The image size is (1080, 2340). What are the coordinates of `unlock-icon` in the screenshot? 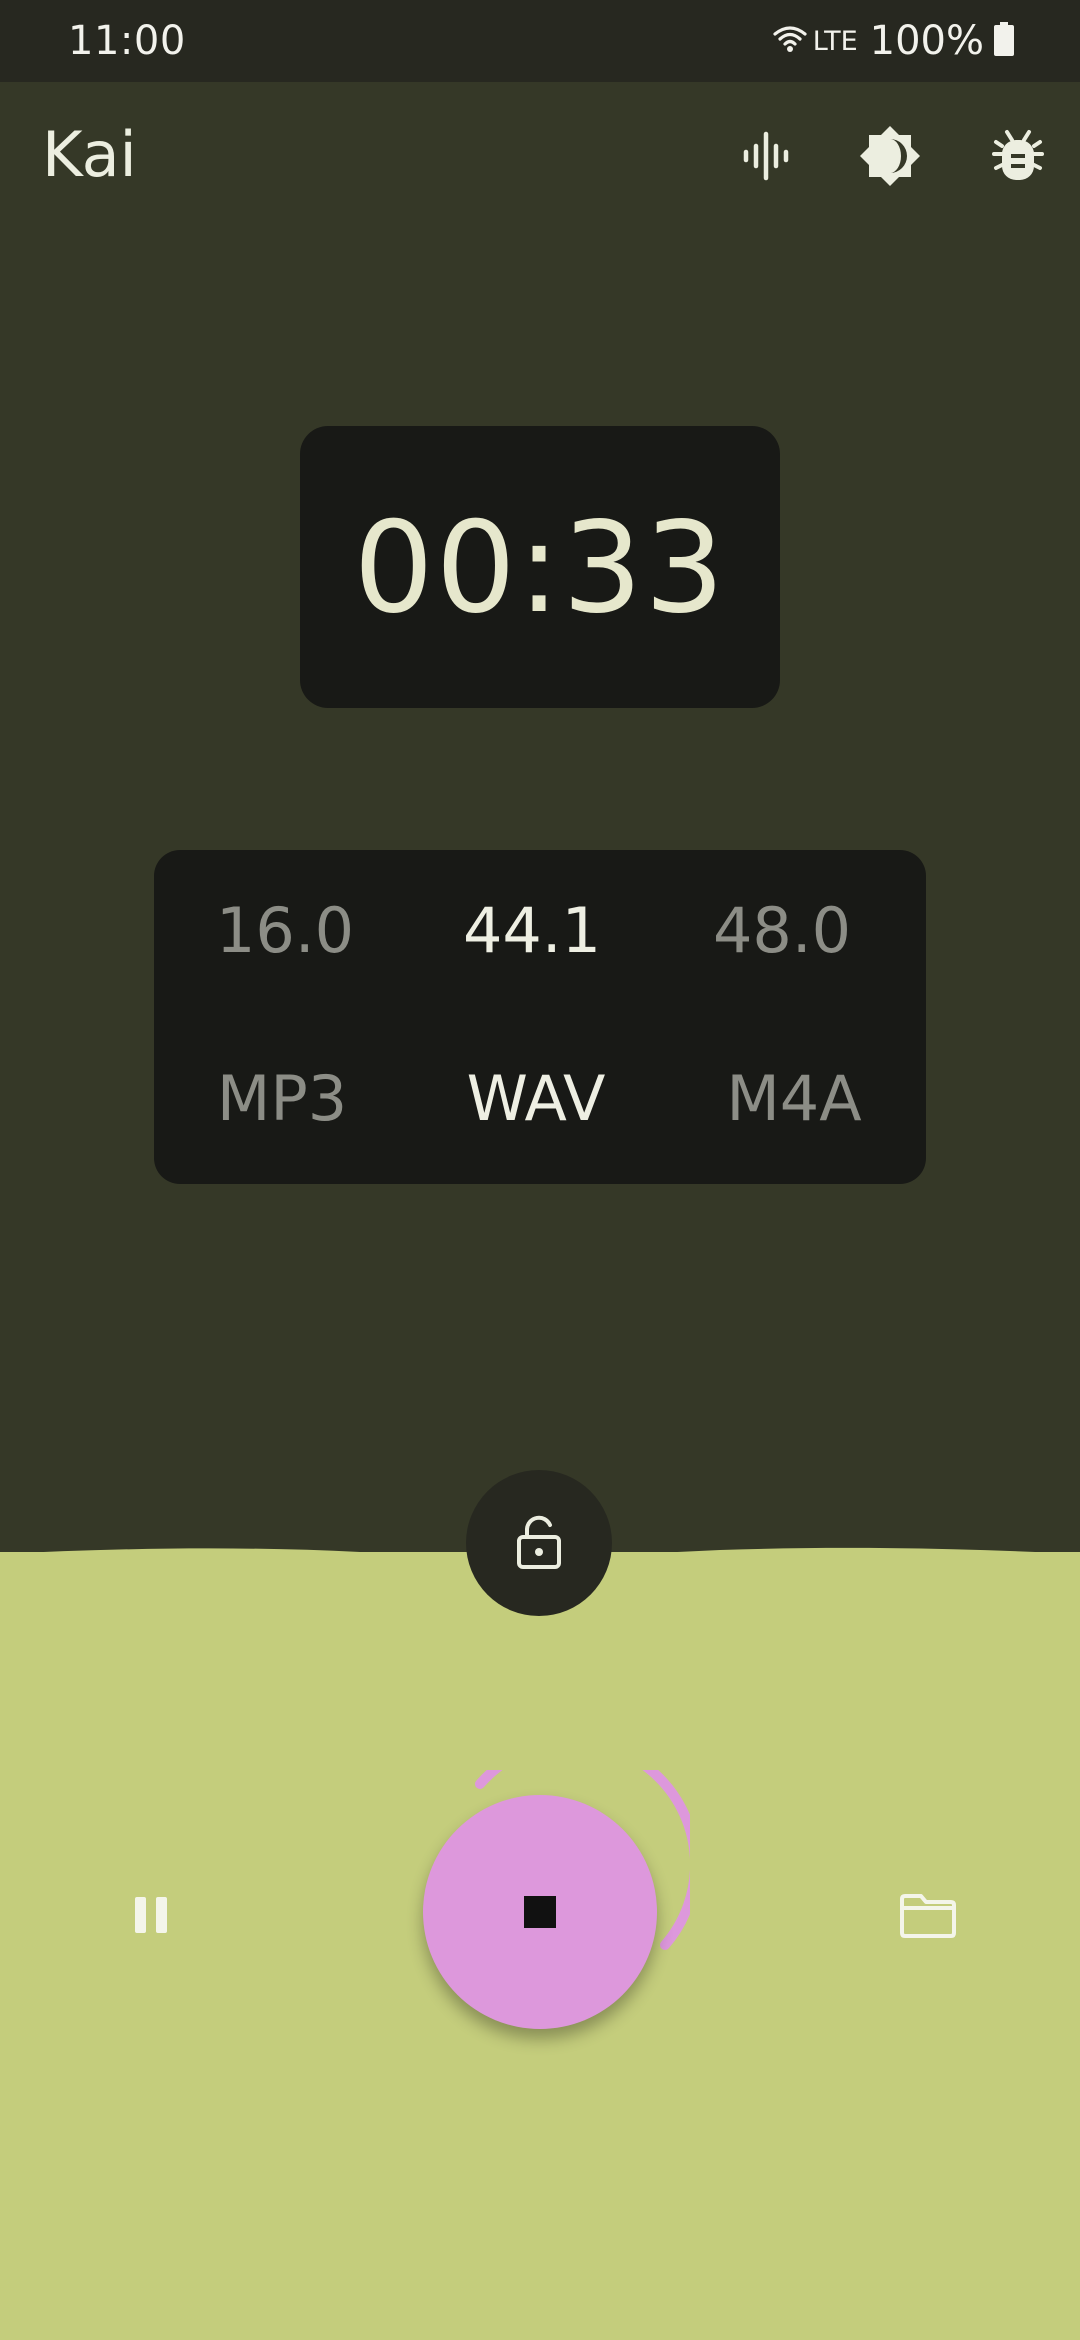 It's located at (539, 1543).